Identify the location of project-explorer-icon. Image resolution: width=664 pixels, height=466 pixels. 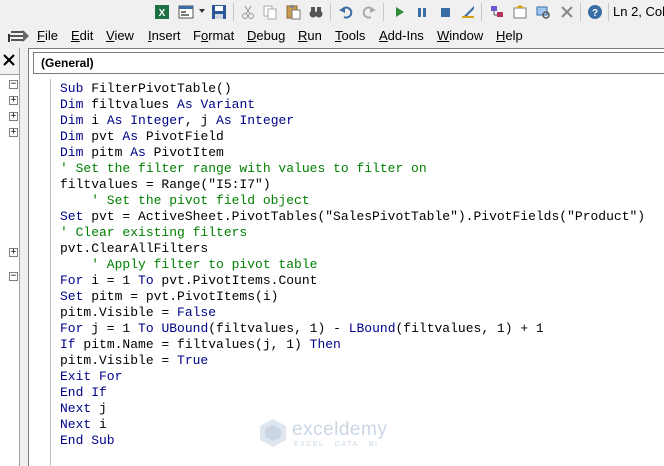
(497, 12).